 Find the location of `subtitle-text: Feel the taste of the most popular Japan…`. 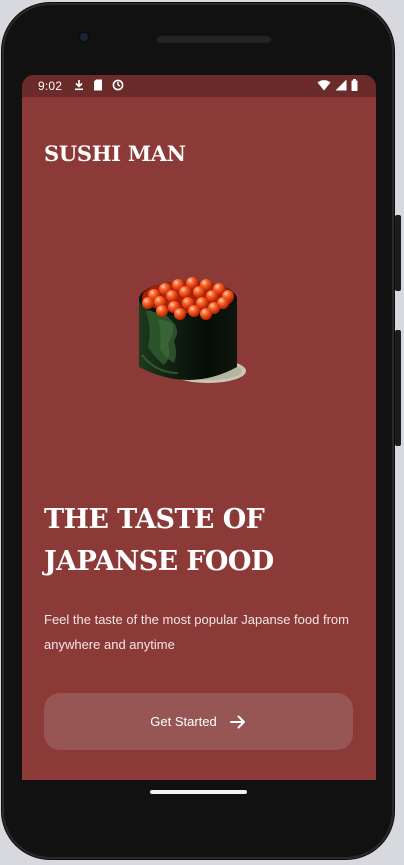

subtitle-text: Feel the taste of the most popular Japan… is located at coordinates (196, 632).